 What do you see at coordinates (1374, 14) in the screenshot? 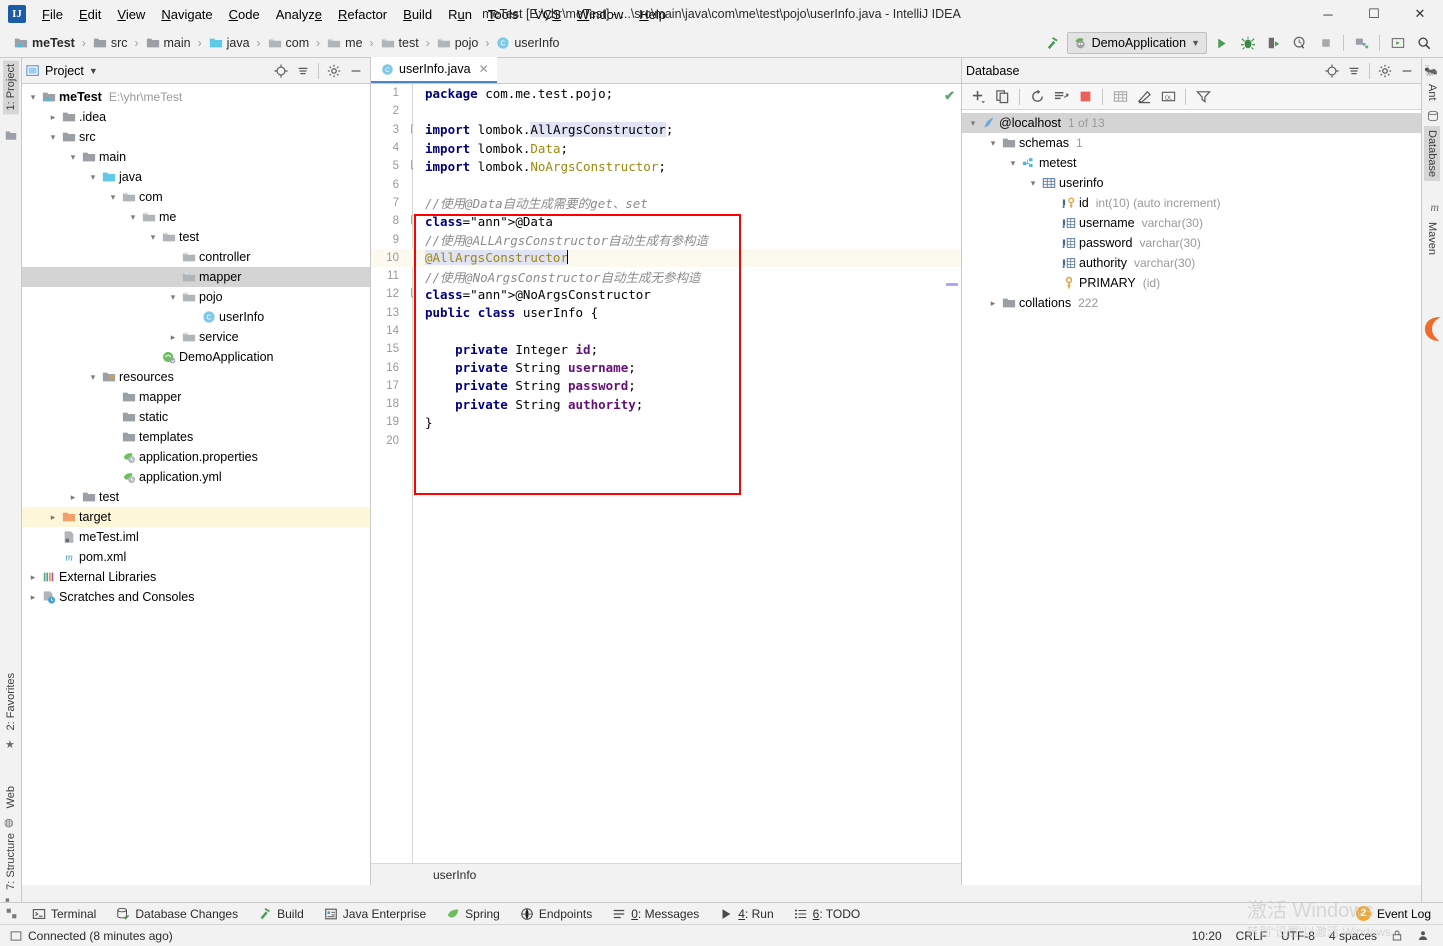
I see `maximize-button: ☐` at bounding box center [1374, 14].